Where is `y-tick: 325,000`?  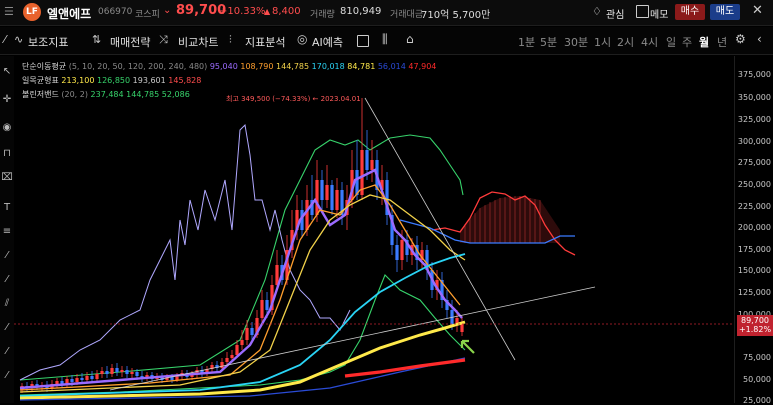 y-tick: 325,000 is located at coordinates (754, 119).